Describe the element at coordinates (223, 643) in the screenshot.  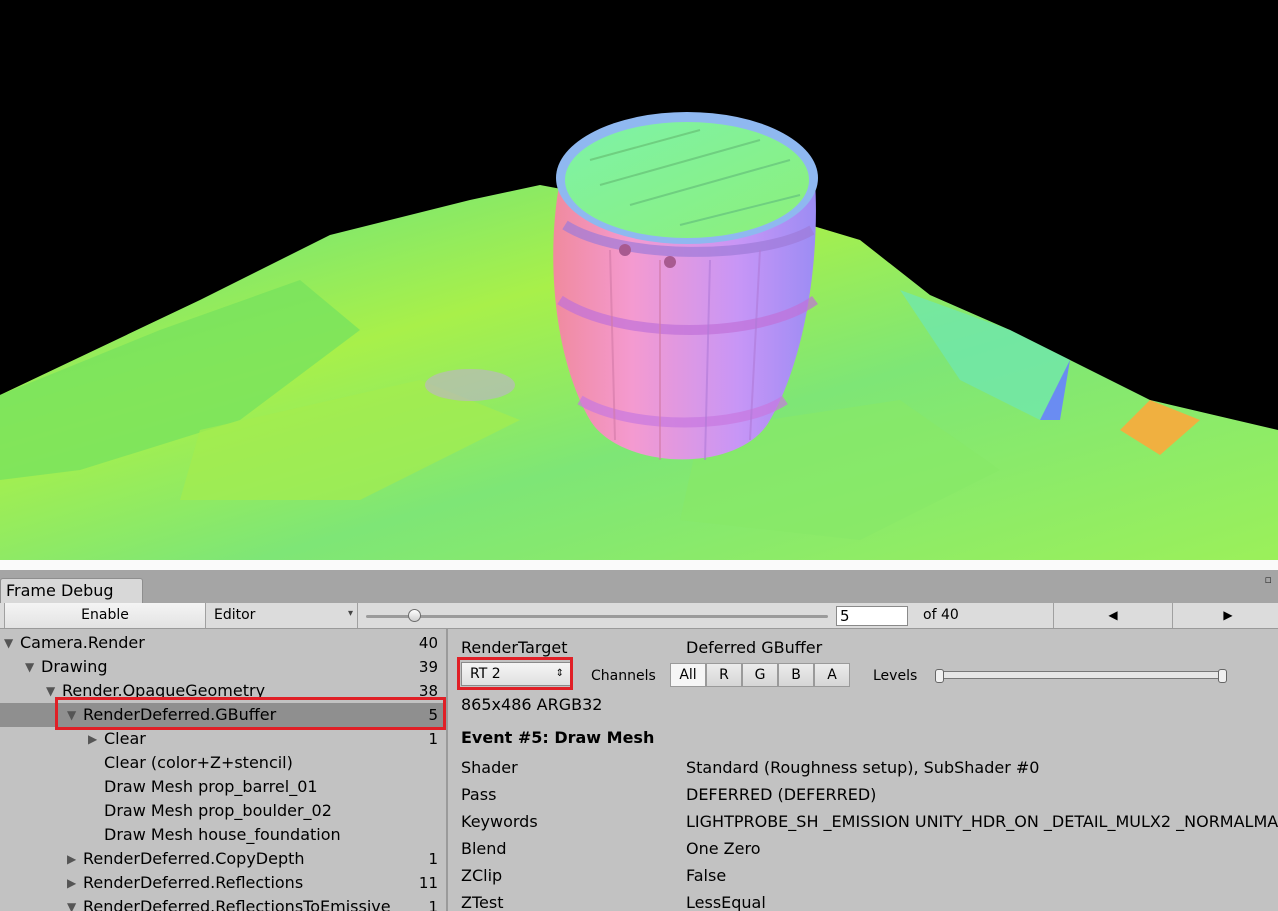
I see `tree-row: ▼ Camera.Render 40` at that location.